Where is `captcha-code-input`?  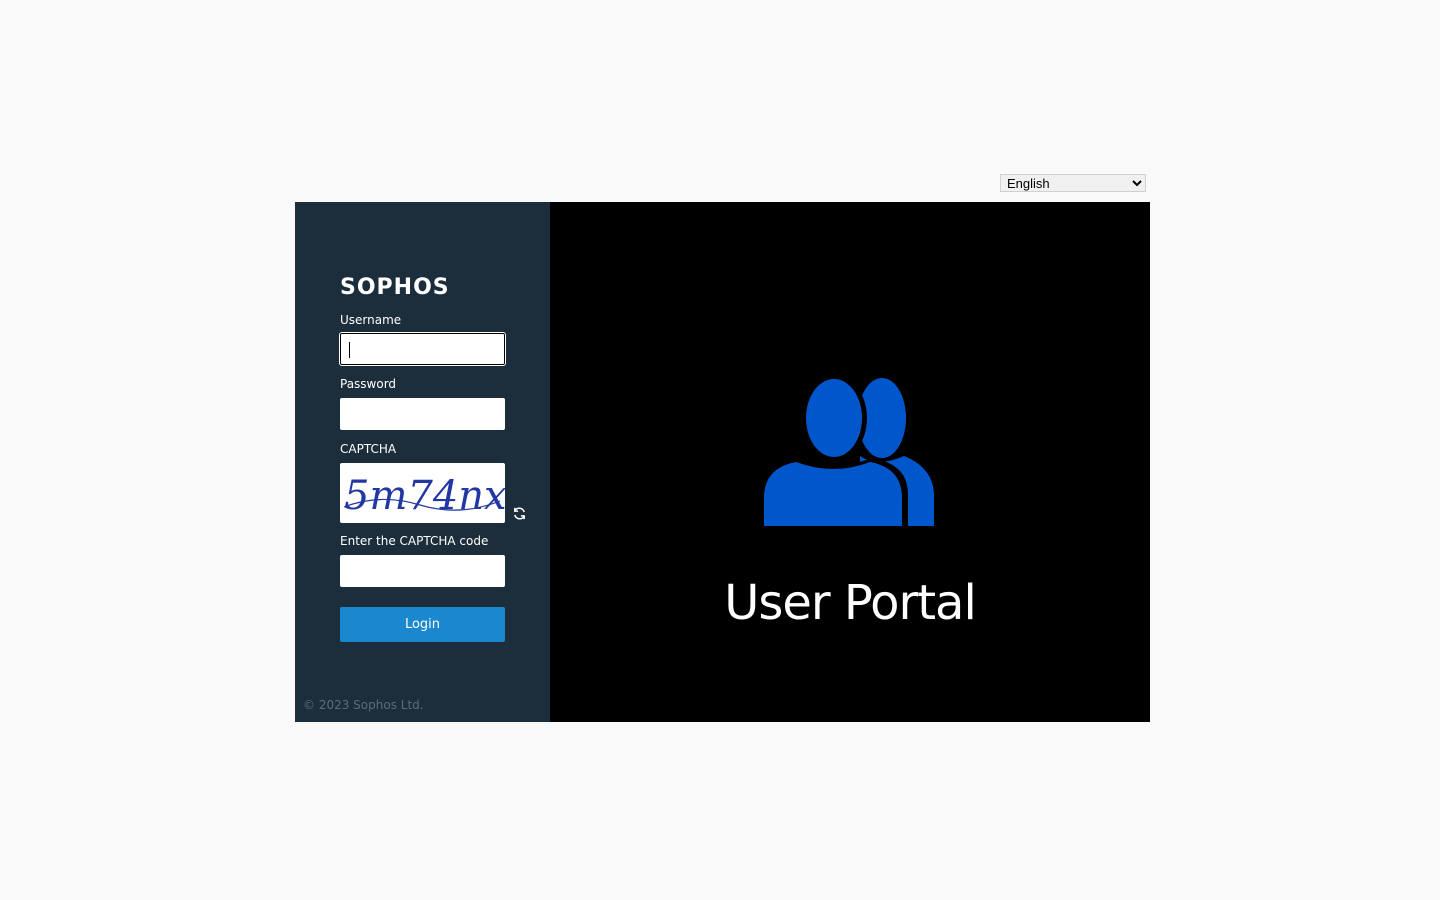 captcha-code-input is located at coordinates (422, 571).